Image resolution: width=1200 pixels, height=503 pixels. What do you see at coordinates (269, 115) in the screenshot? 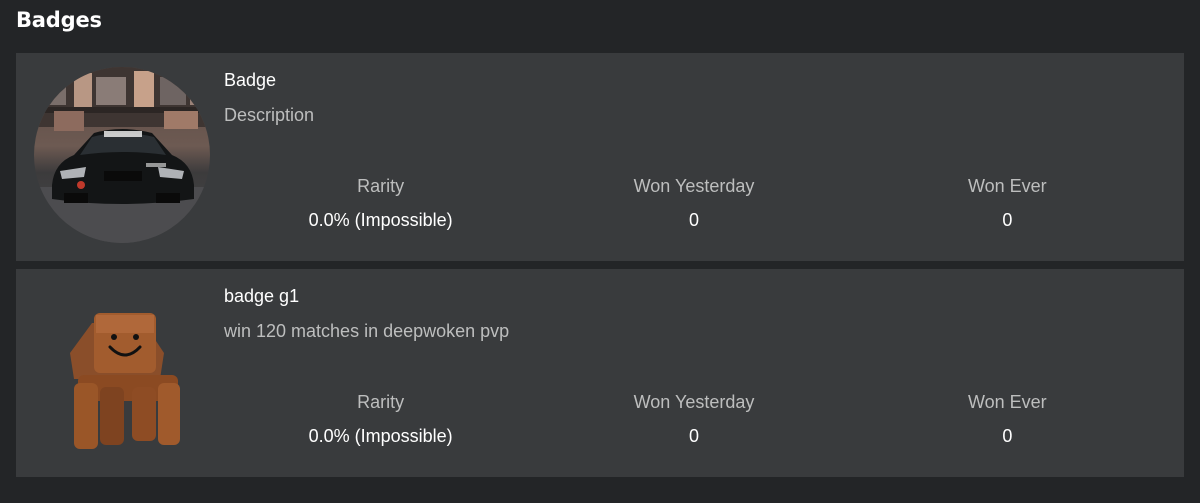
I see `badge-description: Description` at bounding box center [269, 115].